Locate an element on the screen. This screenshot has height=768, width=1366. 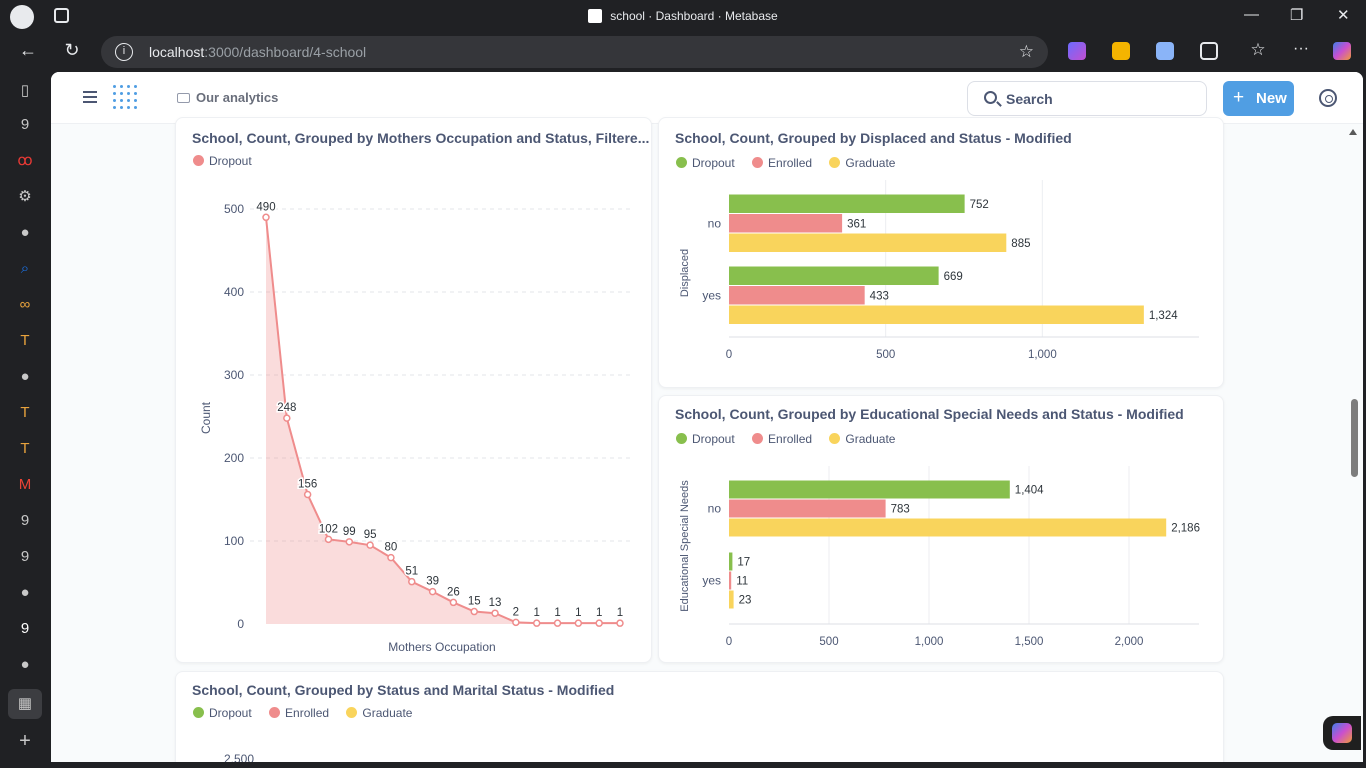
restore-icon: ❐ is located at coordinates (1296, 15).